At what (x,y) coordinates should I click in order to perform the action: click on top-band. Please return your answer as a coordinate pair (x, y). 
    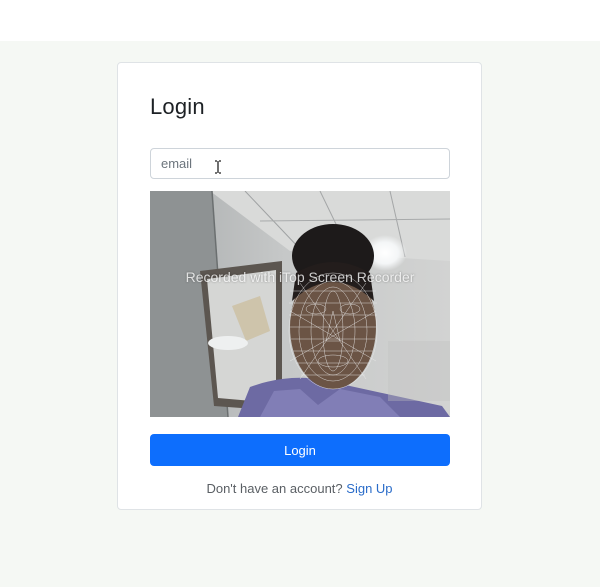
    Looking at the image, I should click on (300, 20).